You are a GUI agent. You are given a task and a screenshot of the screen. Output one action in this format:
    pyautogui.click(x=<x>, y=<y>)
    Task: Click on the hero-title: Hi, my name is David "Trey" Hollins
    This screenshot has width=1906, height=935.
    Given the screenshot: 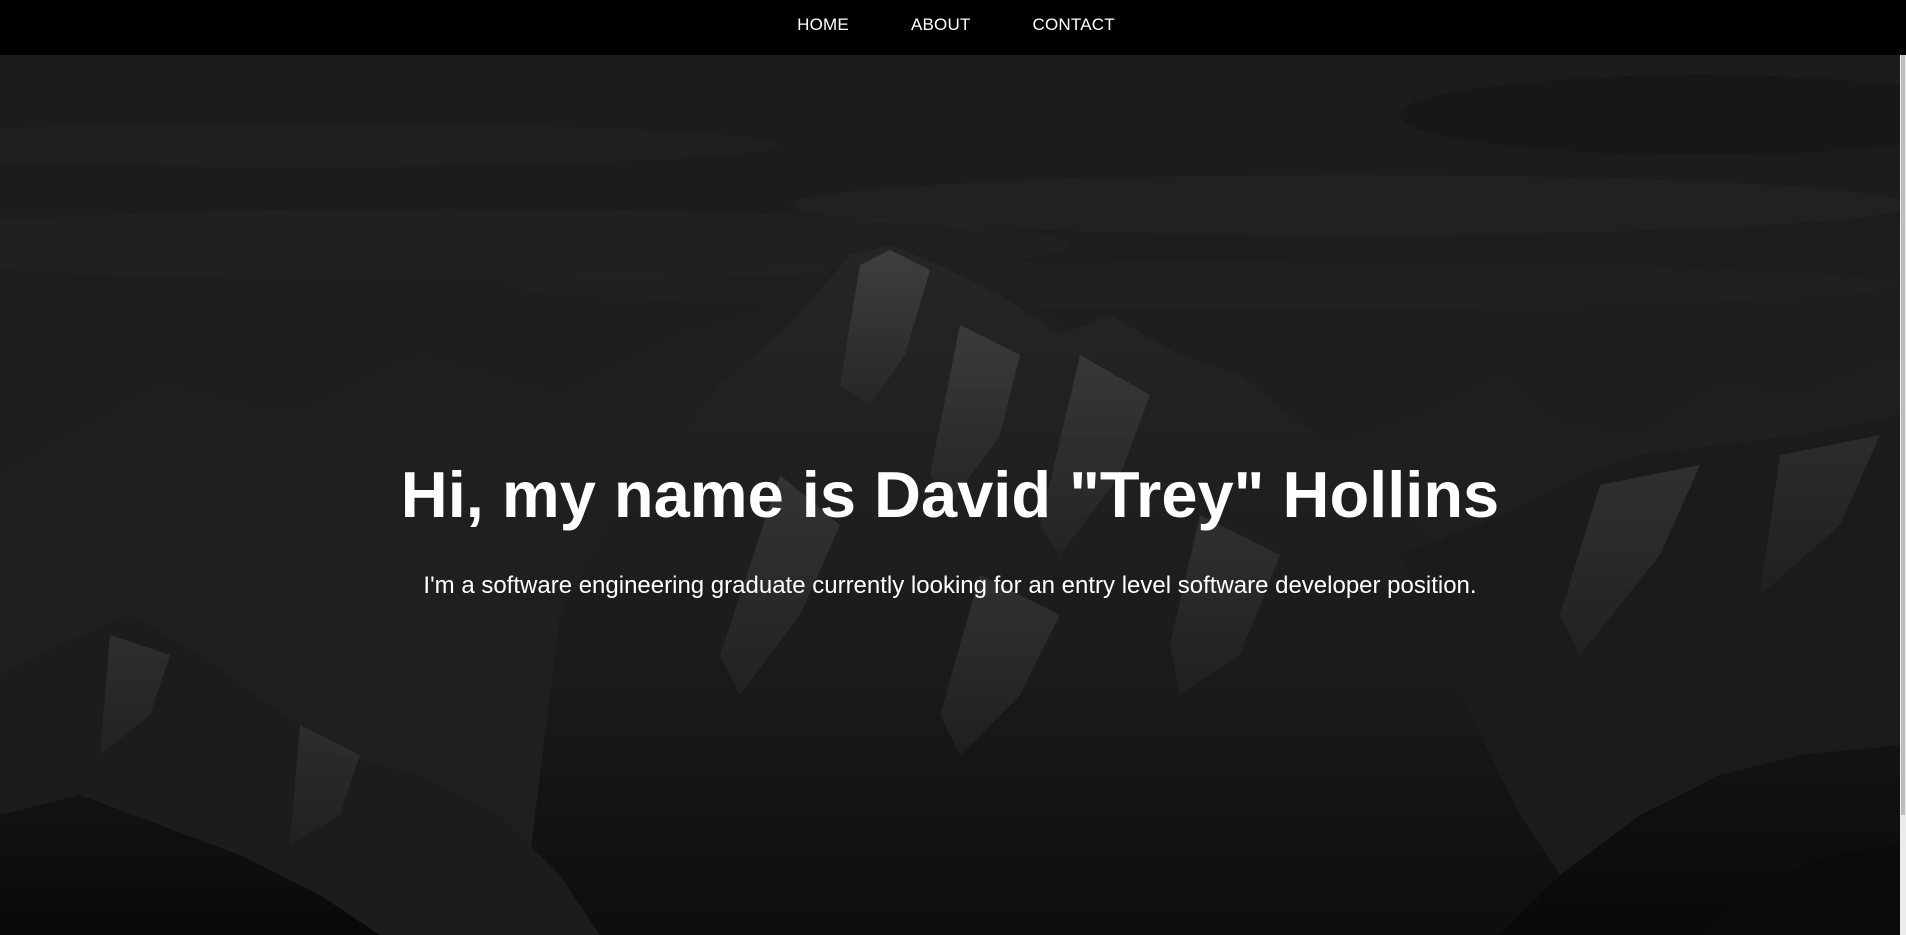 What is the action you would take?
    pyautogui.click(x=950, y=494)
    